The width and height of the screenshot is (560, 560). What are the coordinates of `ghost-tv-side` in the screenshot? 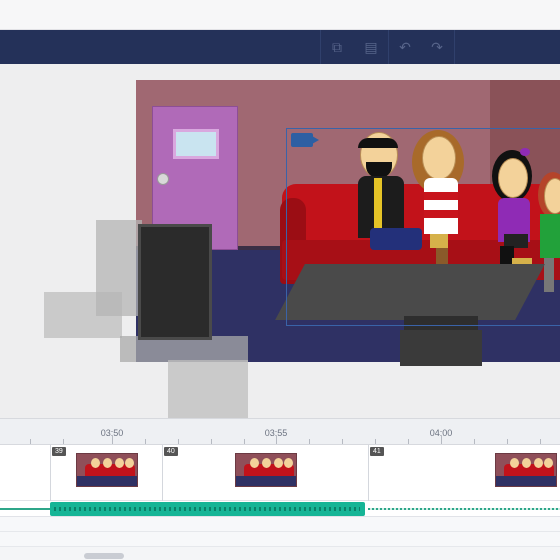 It's located at (119, 268).